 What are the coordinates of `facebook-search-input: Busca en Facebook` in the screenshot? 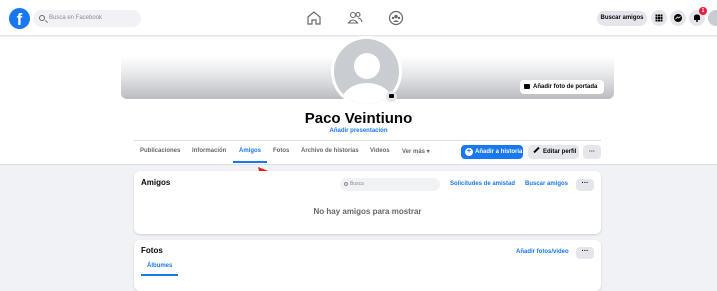 It's located at (87, 18).